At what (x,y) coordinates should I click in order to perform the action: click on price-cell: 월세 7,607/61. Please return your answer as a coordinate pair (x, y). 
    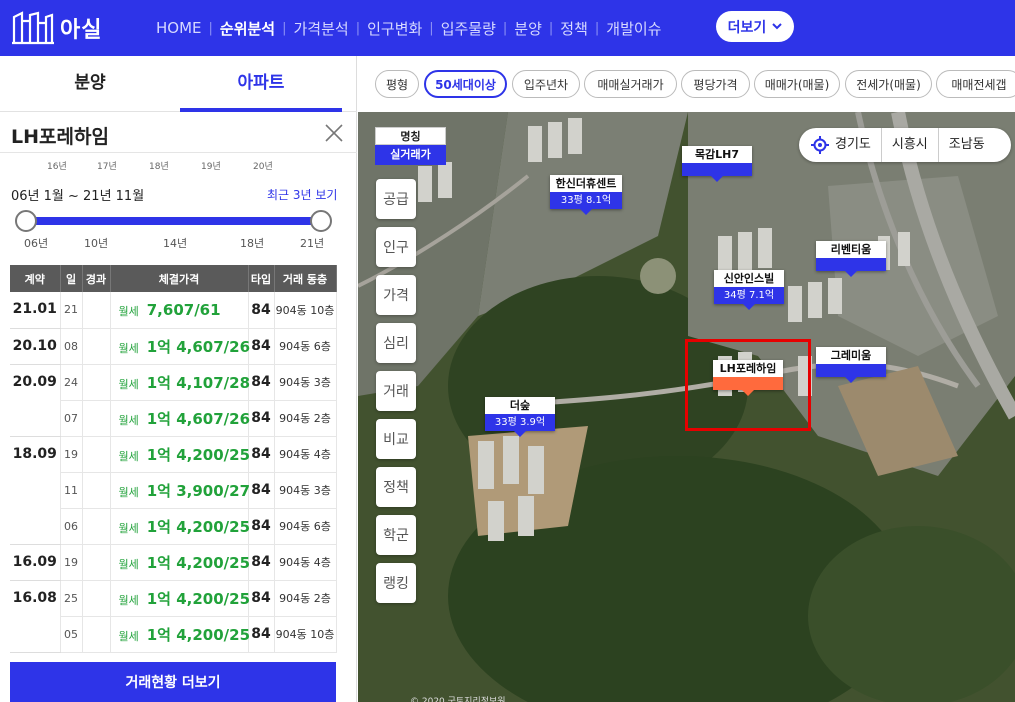
    Looking at the image, I should click on (179, 310).